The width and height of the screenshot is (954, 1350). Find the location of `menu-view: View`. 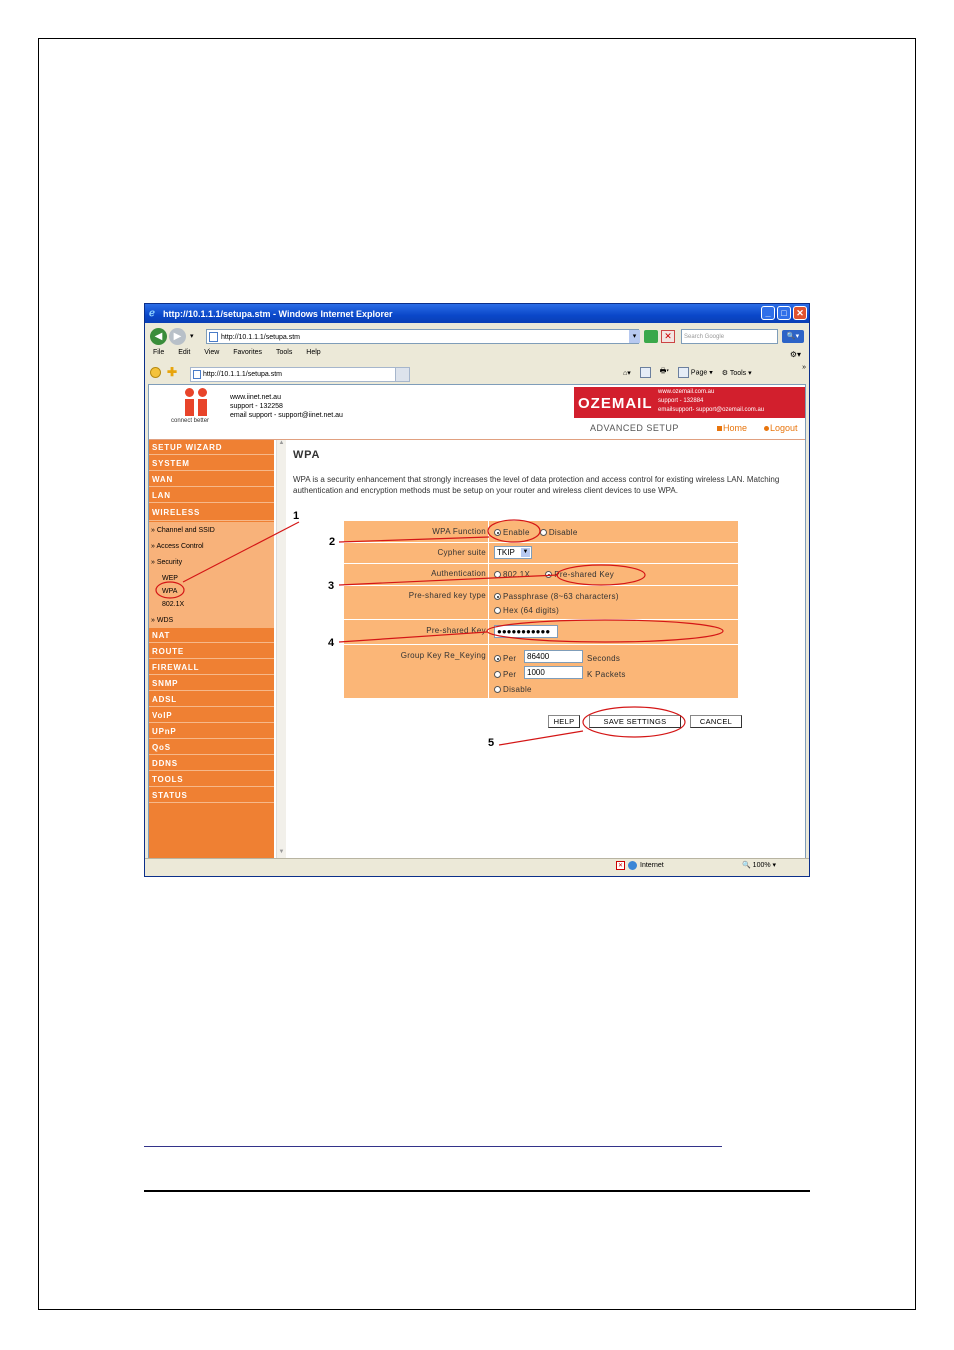

menu-view: View is located at coordinates (211, 352).